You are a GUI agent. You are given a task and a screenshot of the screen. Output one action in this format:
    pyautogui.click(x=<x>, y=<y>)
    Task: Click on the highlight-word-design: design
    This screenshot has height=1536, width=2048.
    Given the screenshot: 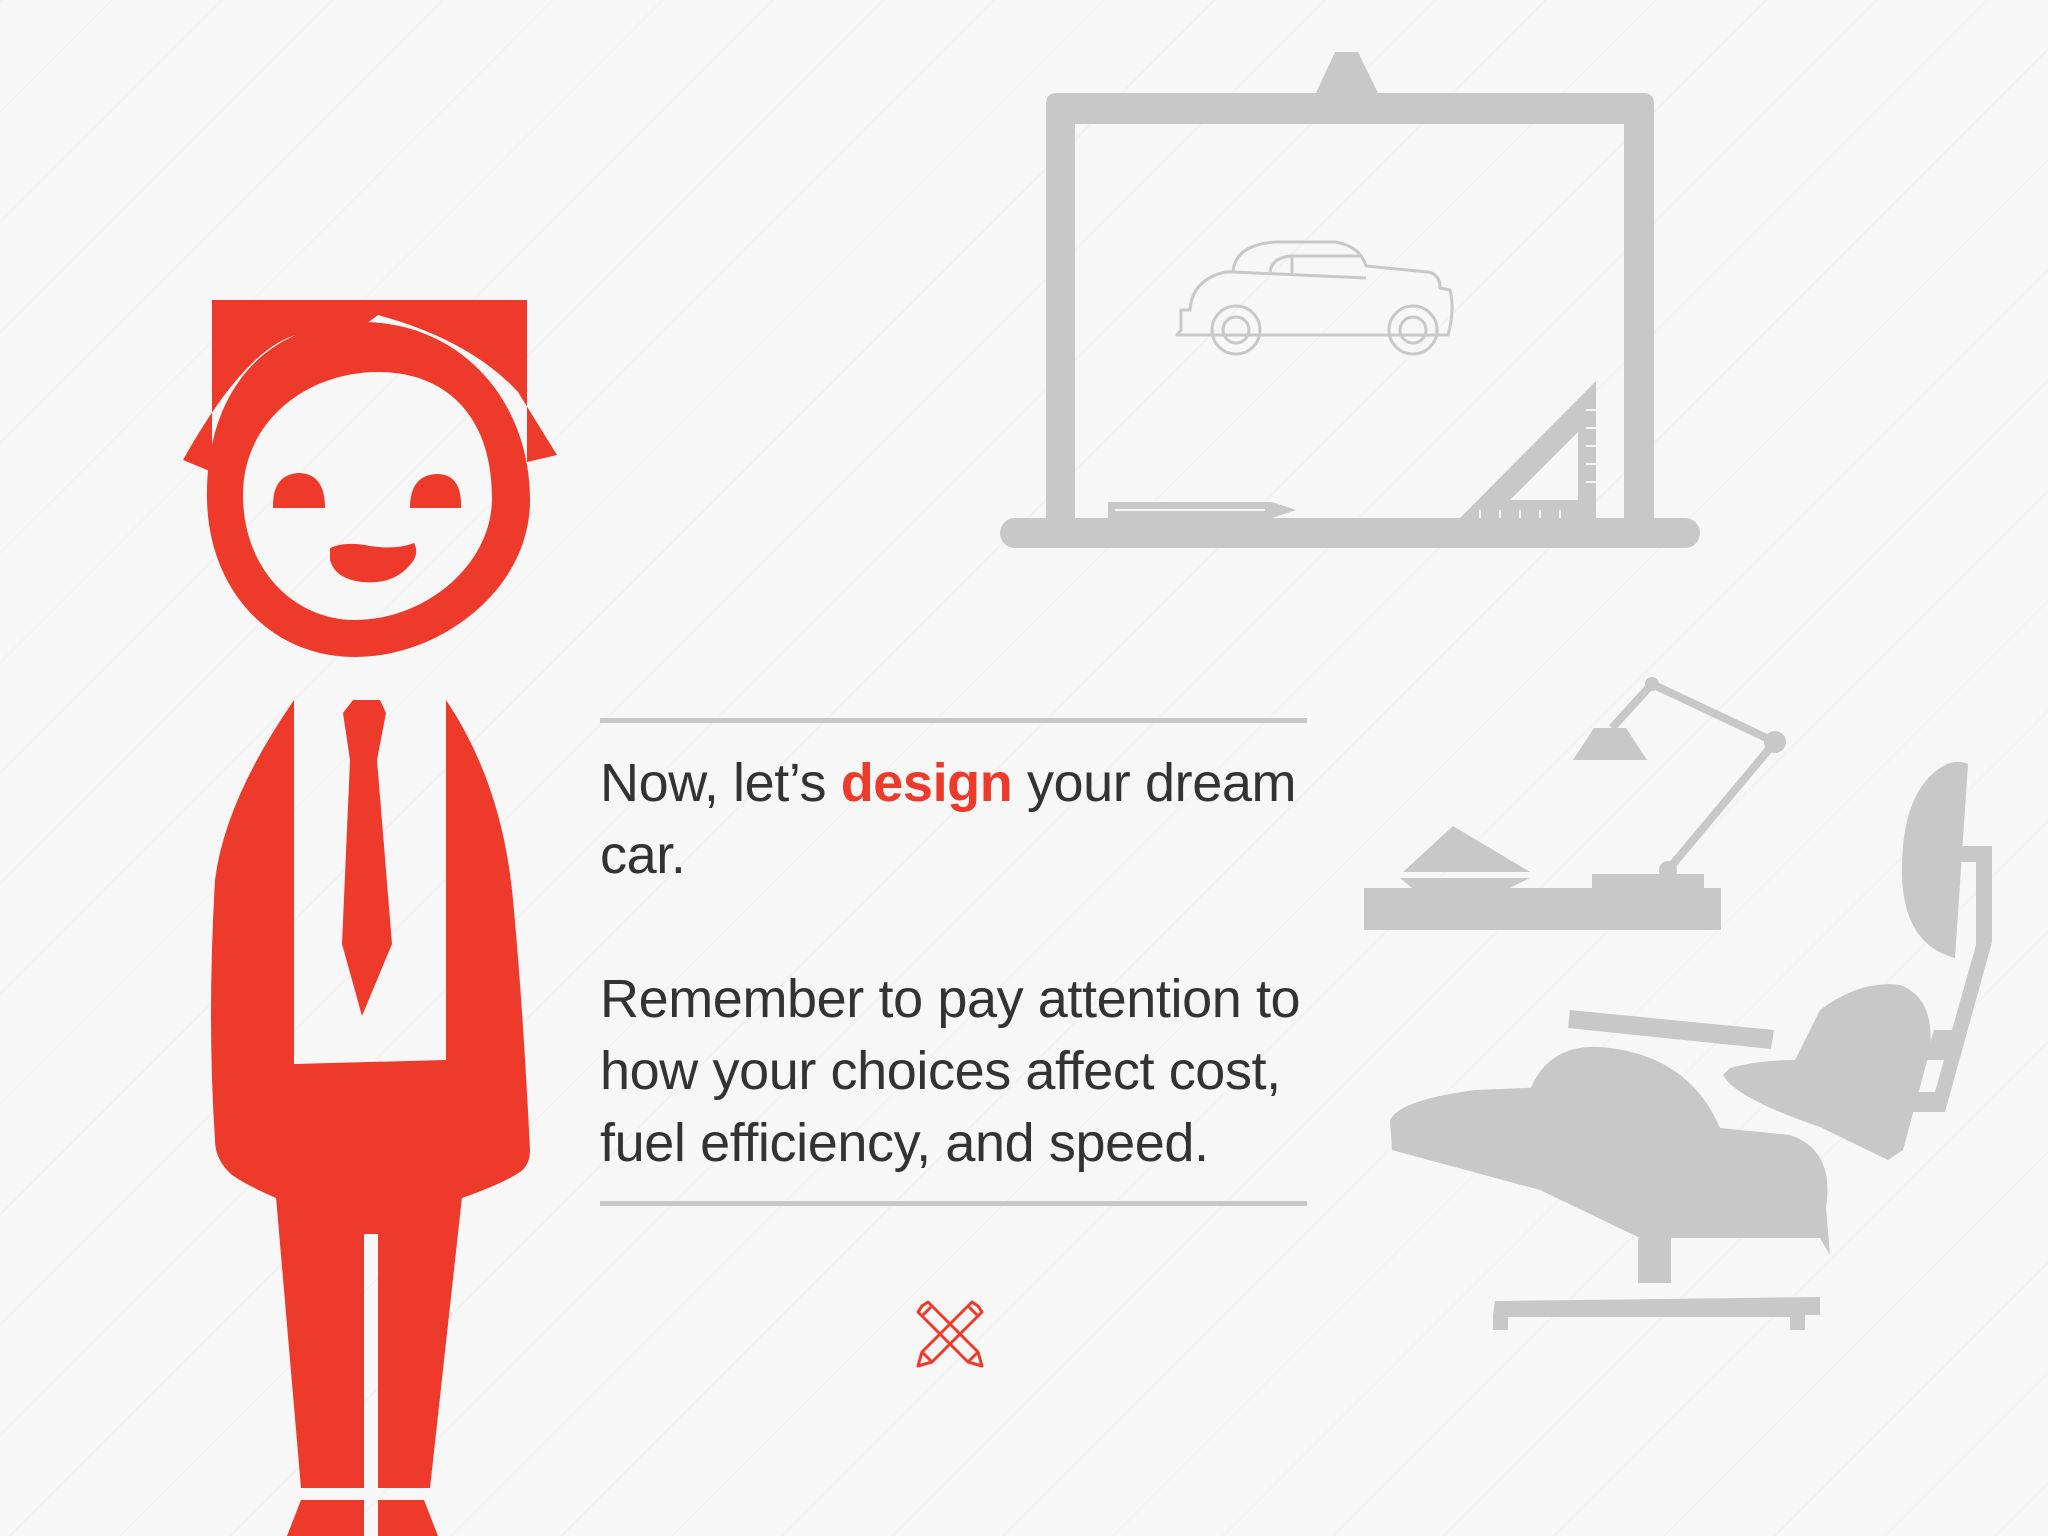 What is the action you would take?
    pyautogui.click(x=926, y=783)
    